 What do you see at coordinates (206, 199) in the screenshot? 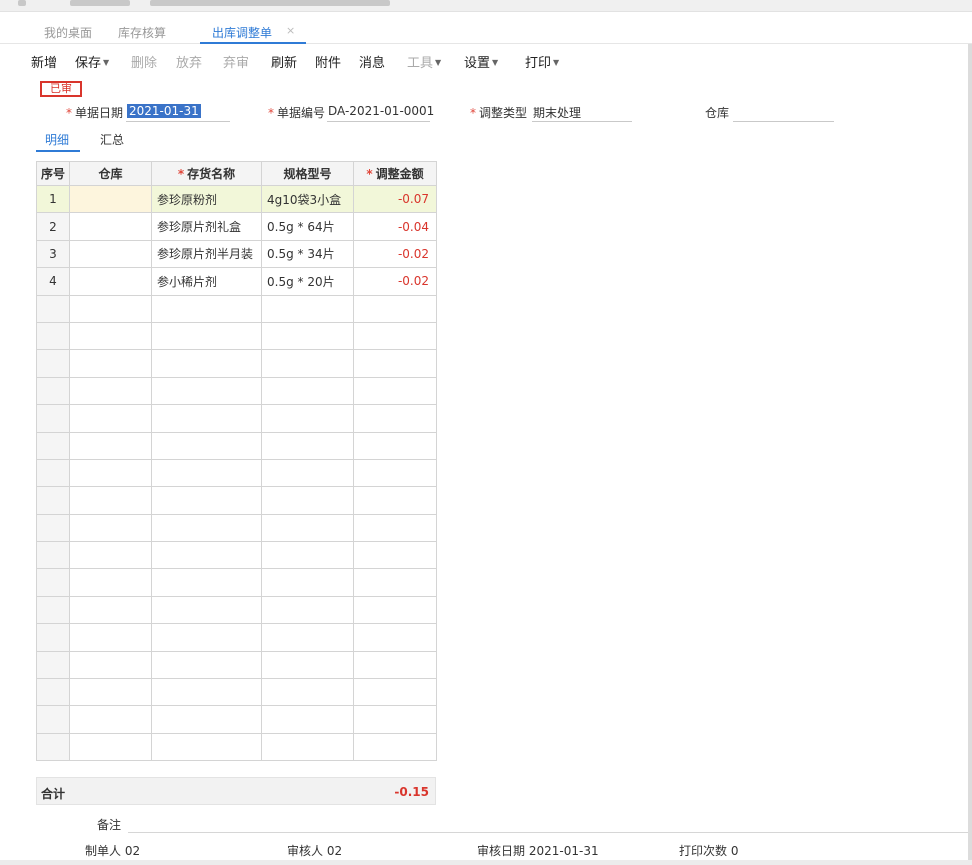
I see `cell-name: 参珍原粉剂` at bounding box center [206, 199].